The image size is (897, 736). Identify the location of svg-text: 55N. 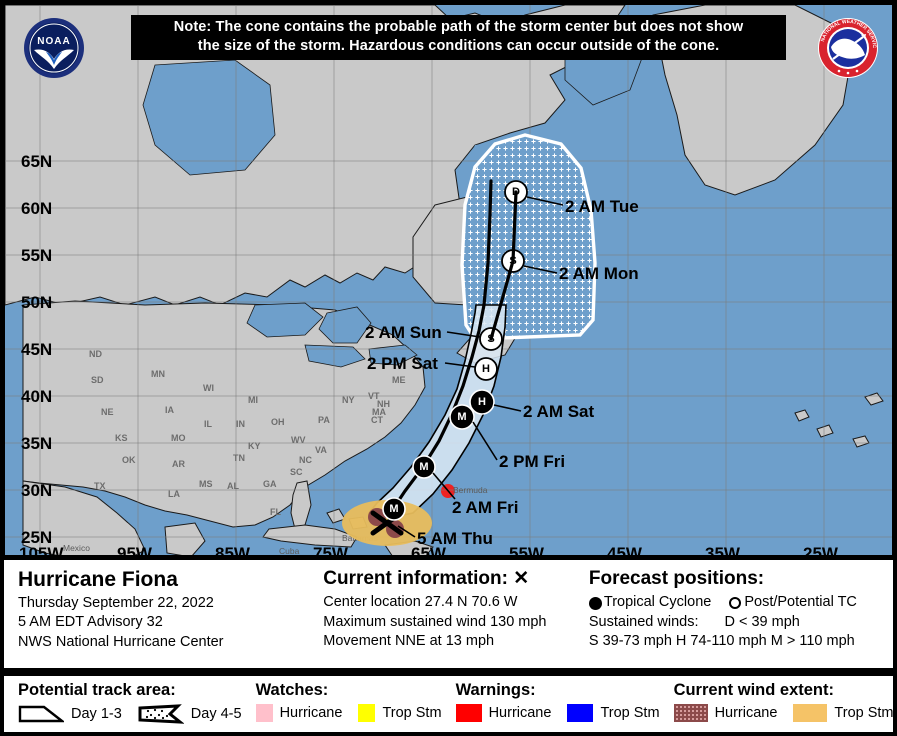
(36, 255).